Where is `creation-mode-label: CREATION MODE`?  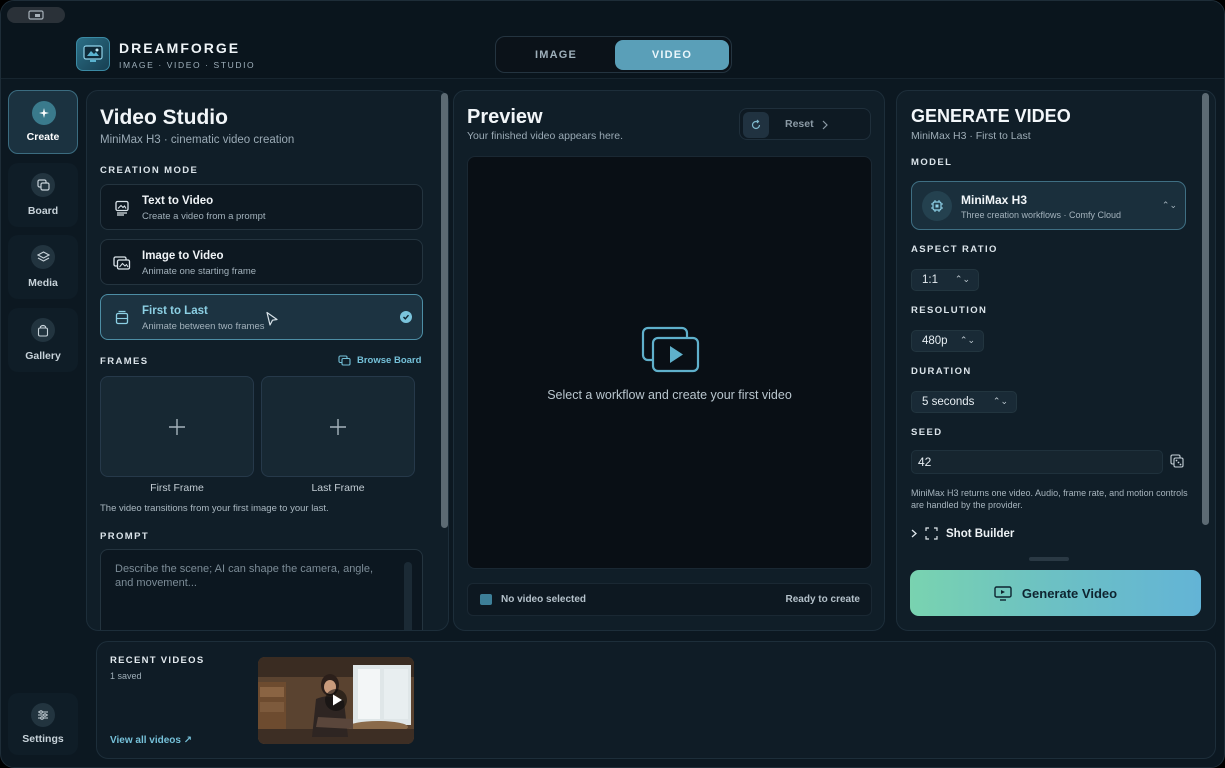
creation-mode-label: CREATION MODE is located at coordinates (149, 170).